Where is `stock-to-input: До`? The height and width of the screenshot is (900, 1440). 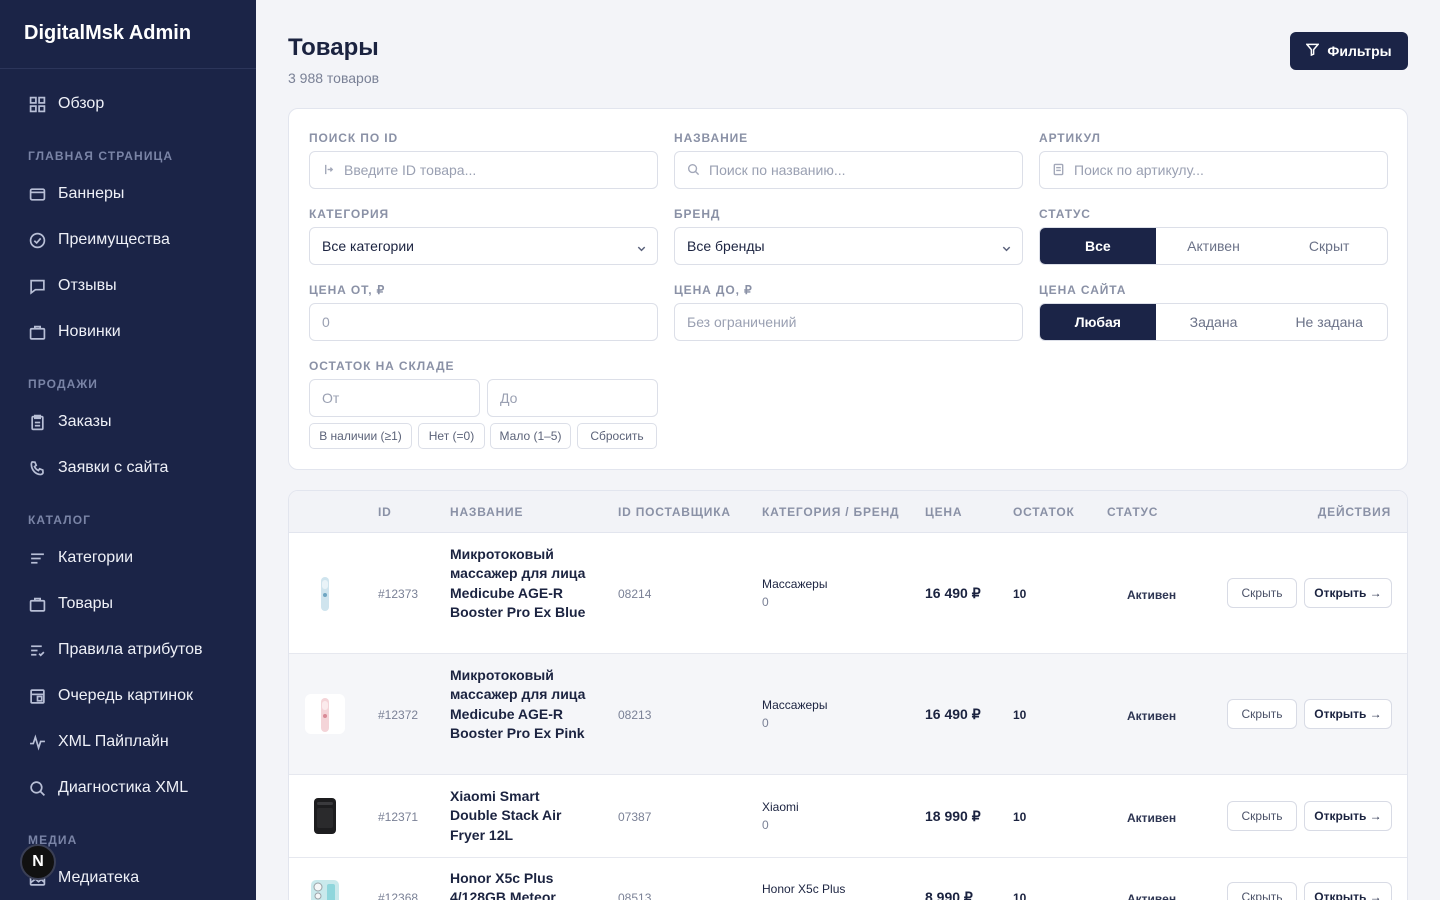 stock-to-input: До is located at coordinates (572, 398).